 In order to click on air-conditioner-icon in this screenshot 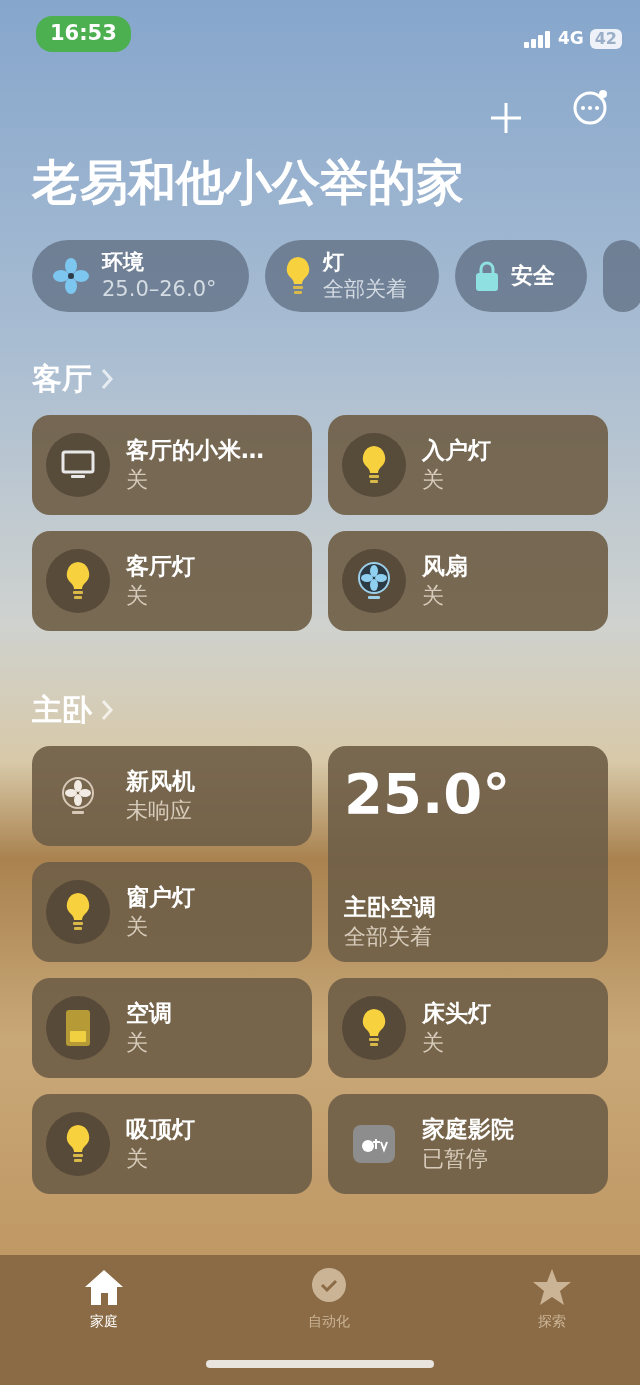, I will do `click(78, 1028)`.